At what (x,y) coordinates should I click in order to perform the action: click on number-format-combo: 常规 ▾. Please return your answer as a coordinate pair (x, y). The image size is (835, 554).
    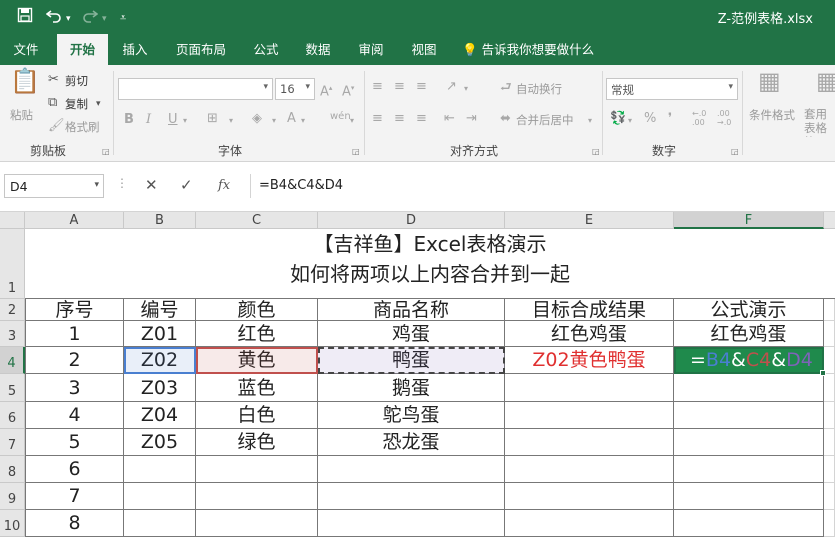
    Looking at the image, I should click on (672, 89).